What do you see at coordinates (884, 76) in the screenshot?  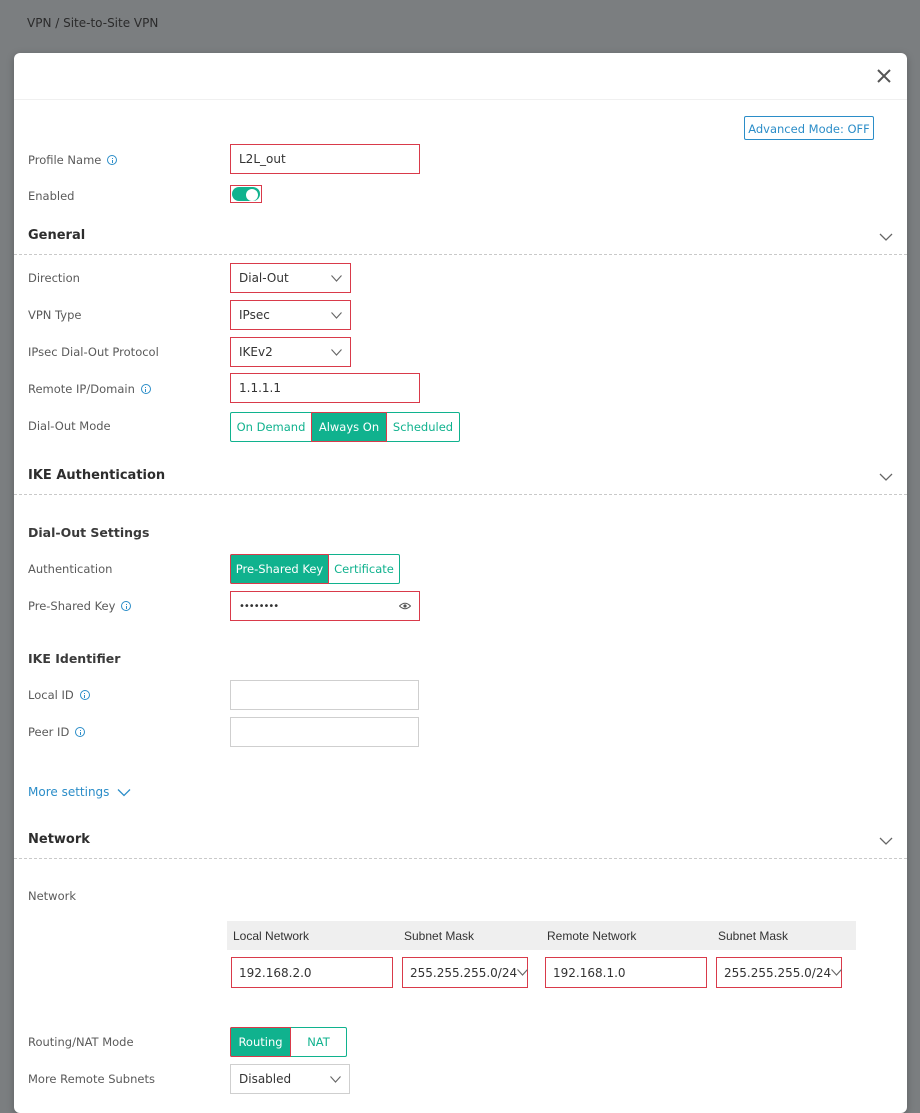 I see `close-icon` at bounding box center [884, 76].